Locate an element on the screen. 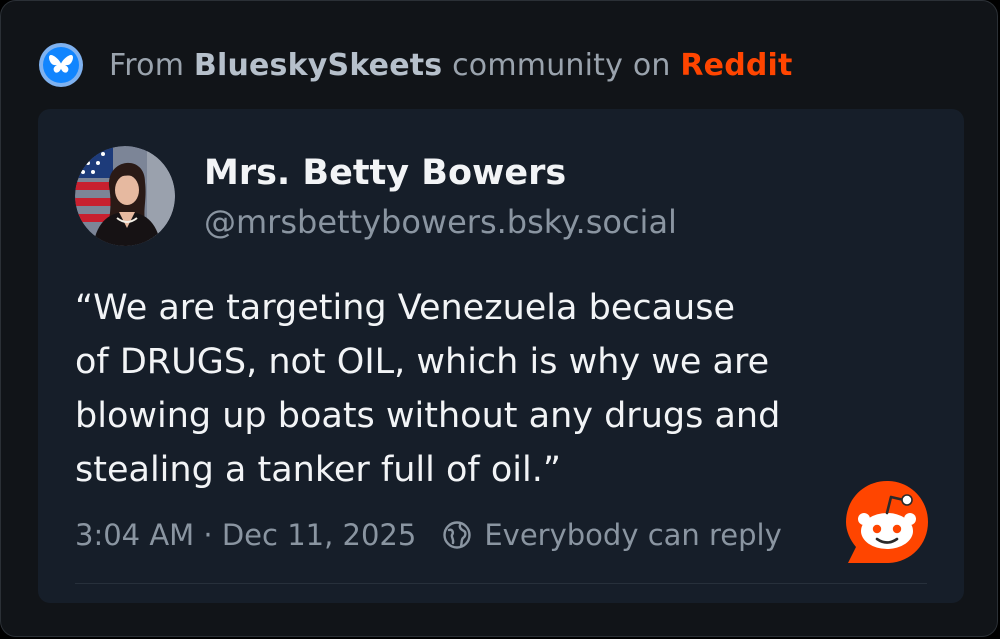 The width and height of the screenshot is (1000, 639). source-attribution: From BlueskySkeets community on Reddit is located at coordinates (416, 65).